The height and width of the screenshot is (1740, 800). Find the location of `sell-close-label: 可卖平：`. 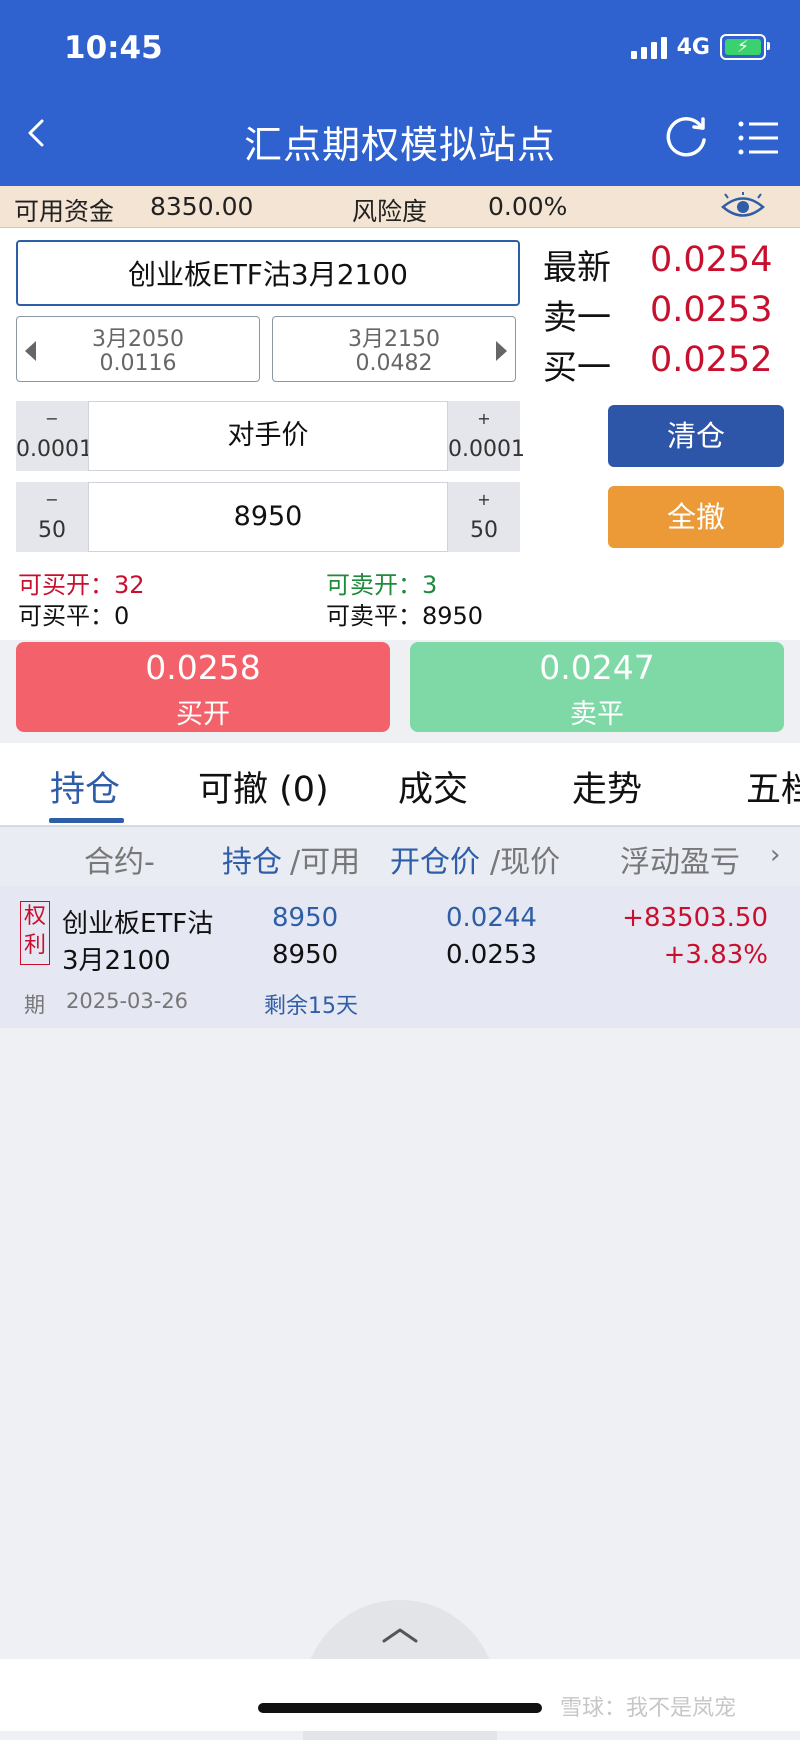

sell-close-label: 可卖平： is located at coordinates (374, 616).